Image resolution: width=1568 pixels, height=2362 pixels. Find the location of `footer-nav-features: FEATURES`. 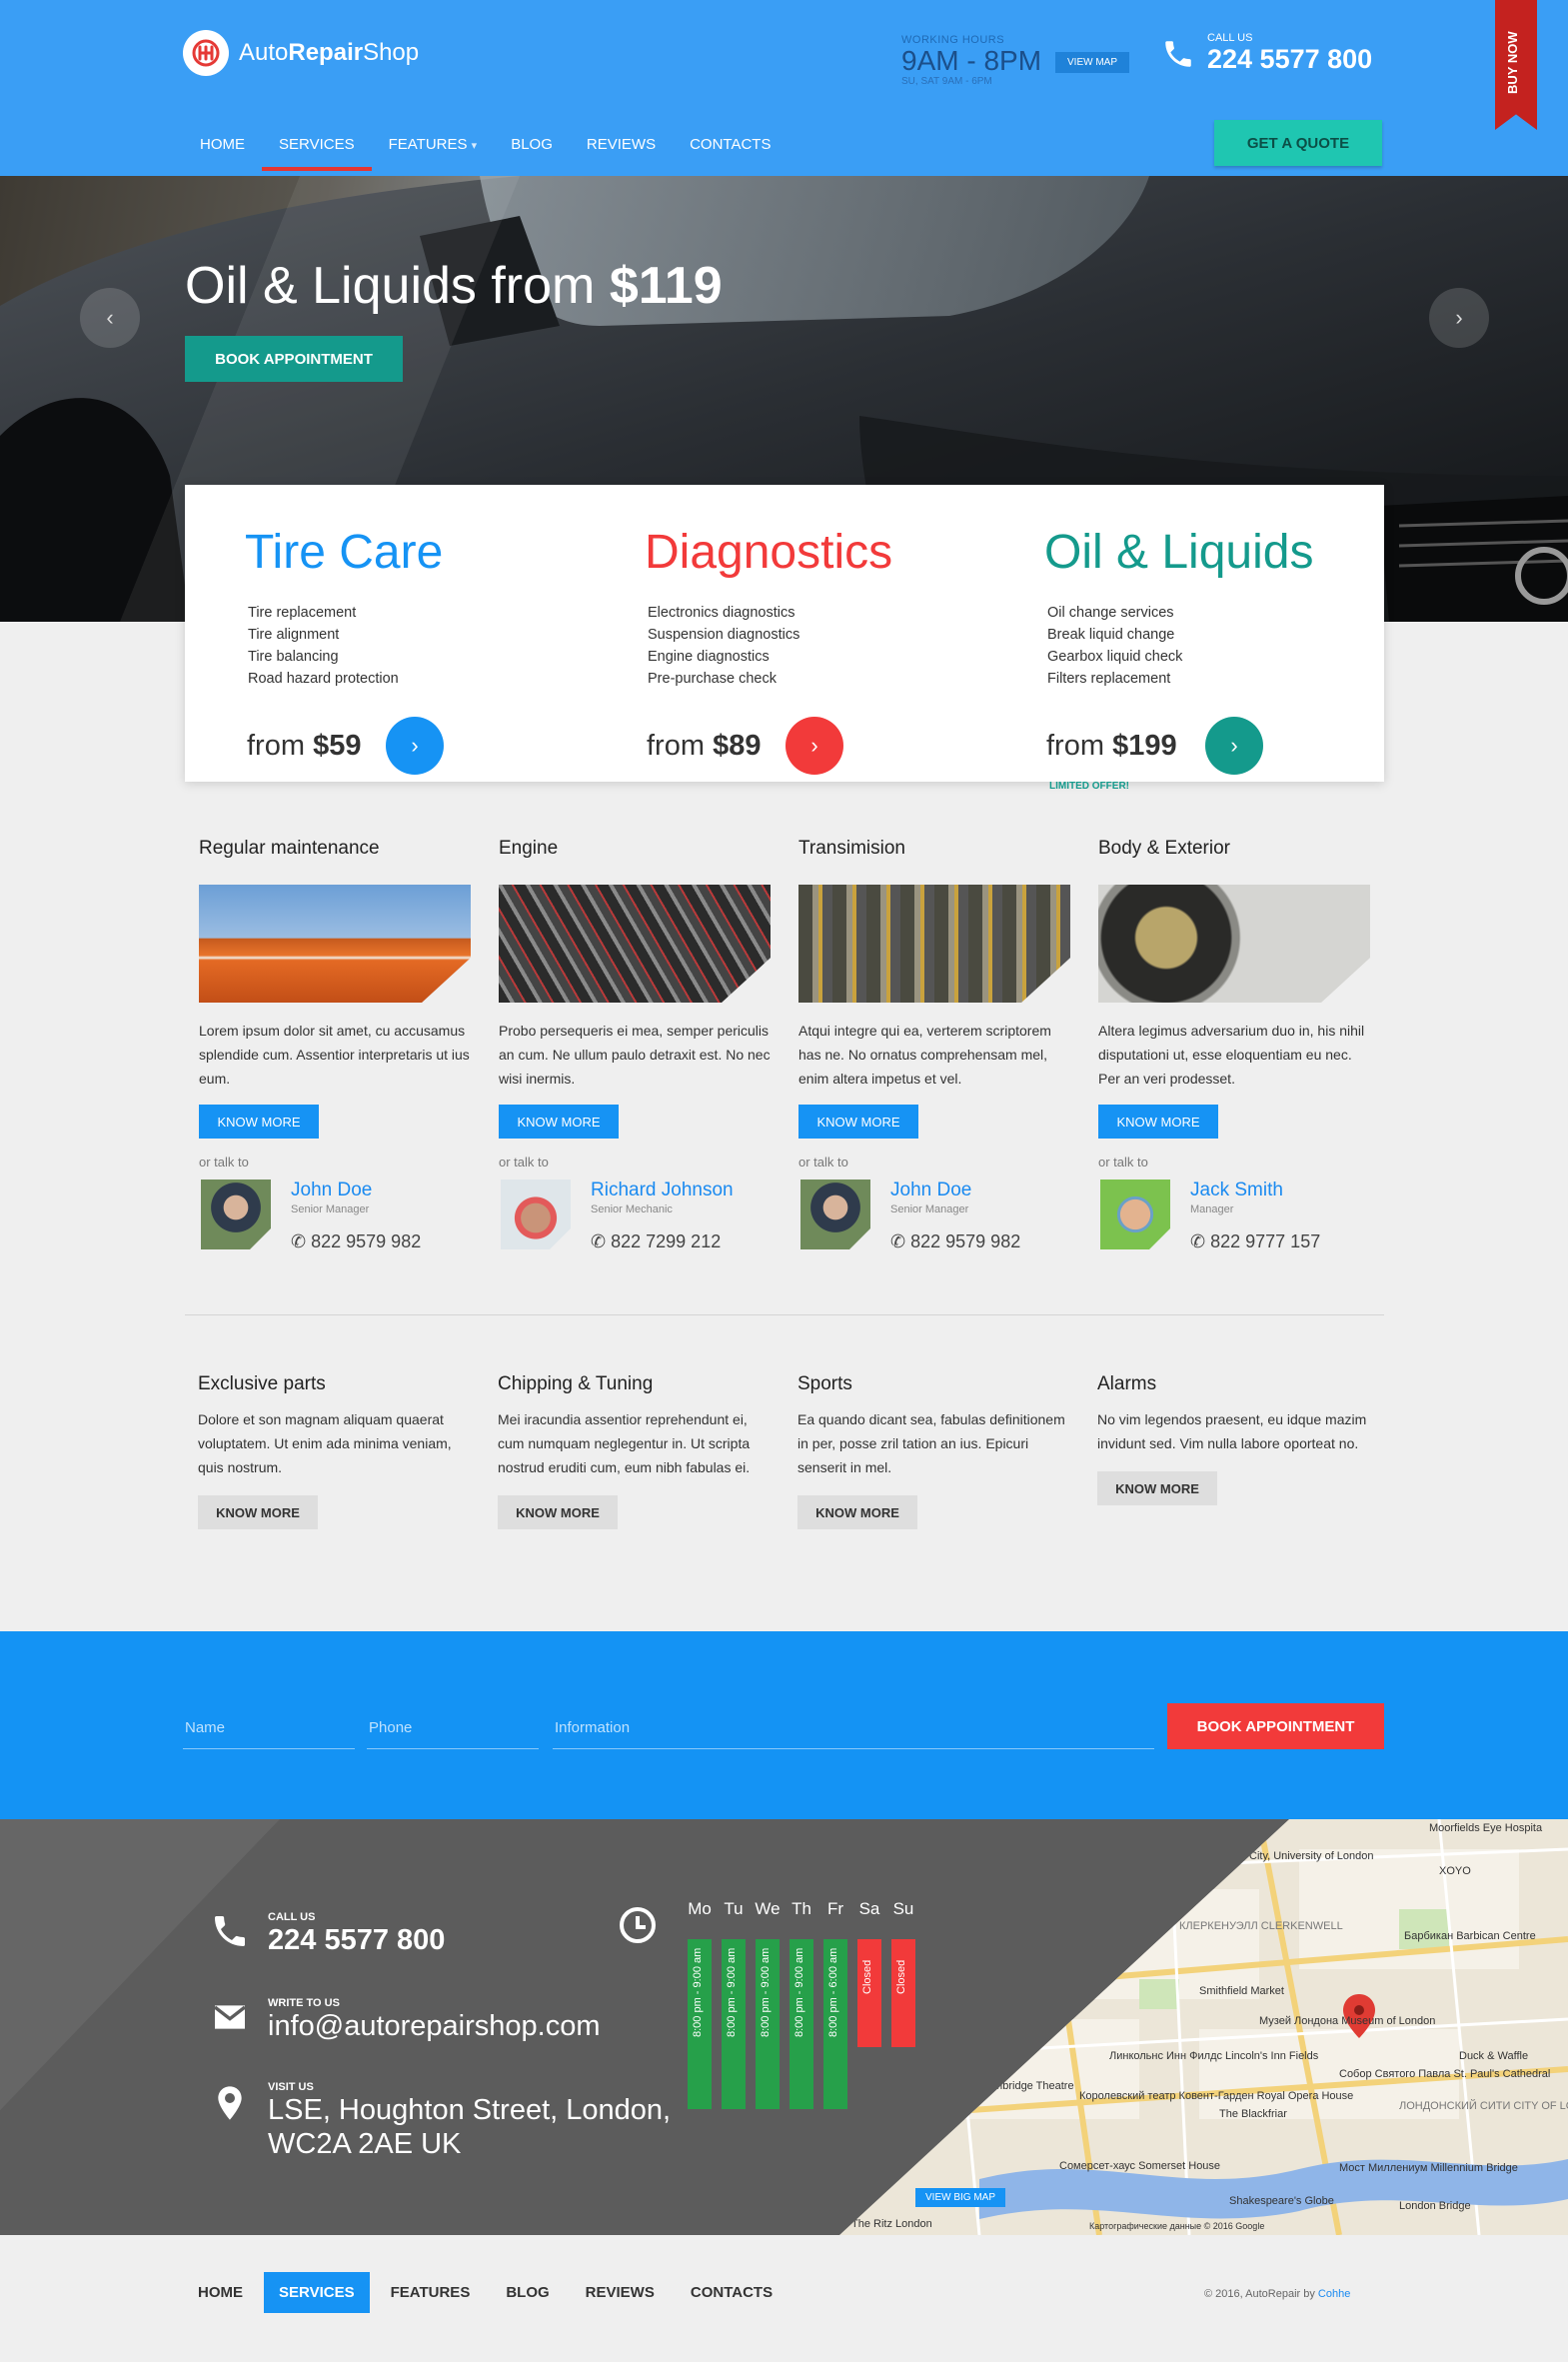

footer-nav-features: FEATURES is located at coordinates (431, 2292).